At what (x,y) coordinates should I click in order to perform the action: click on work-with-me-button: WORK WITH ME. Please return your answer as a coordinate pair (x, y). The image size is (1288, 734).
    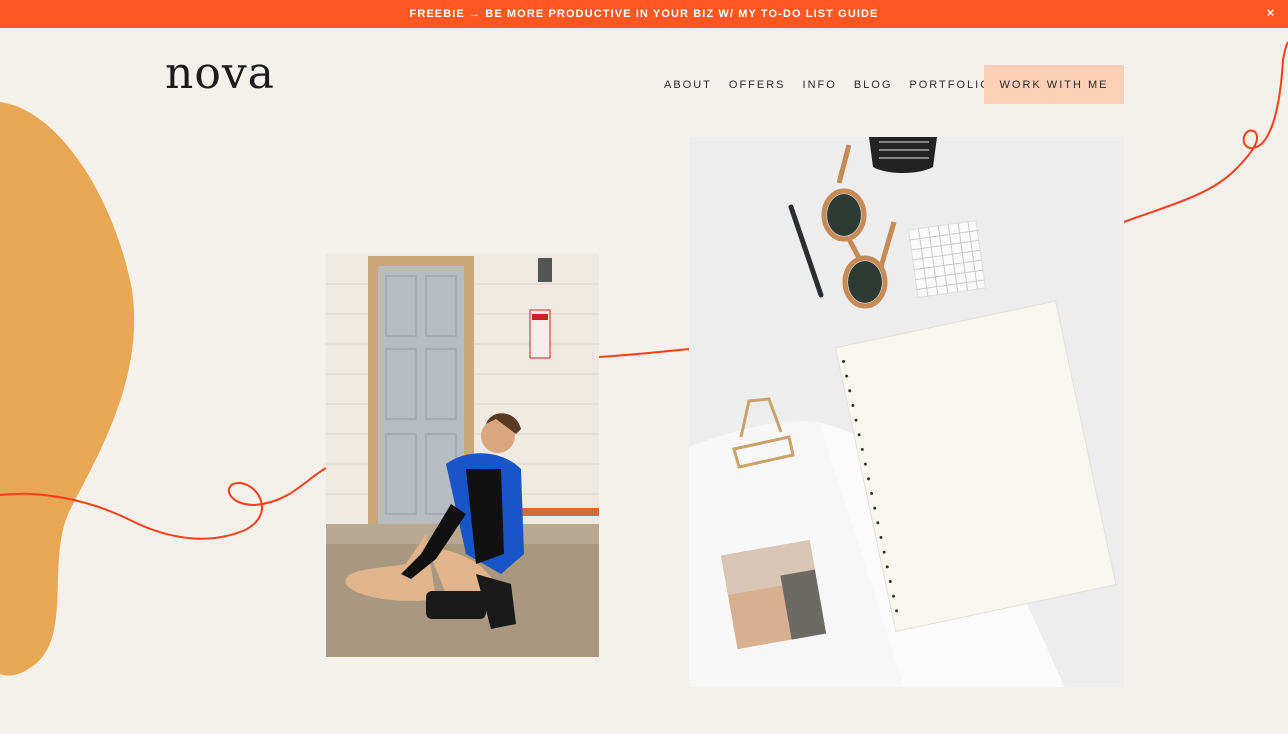
    Looking at the image, I should click on (1054, 84).